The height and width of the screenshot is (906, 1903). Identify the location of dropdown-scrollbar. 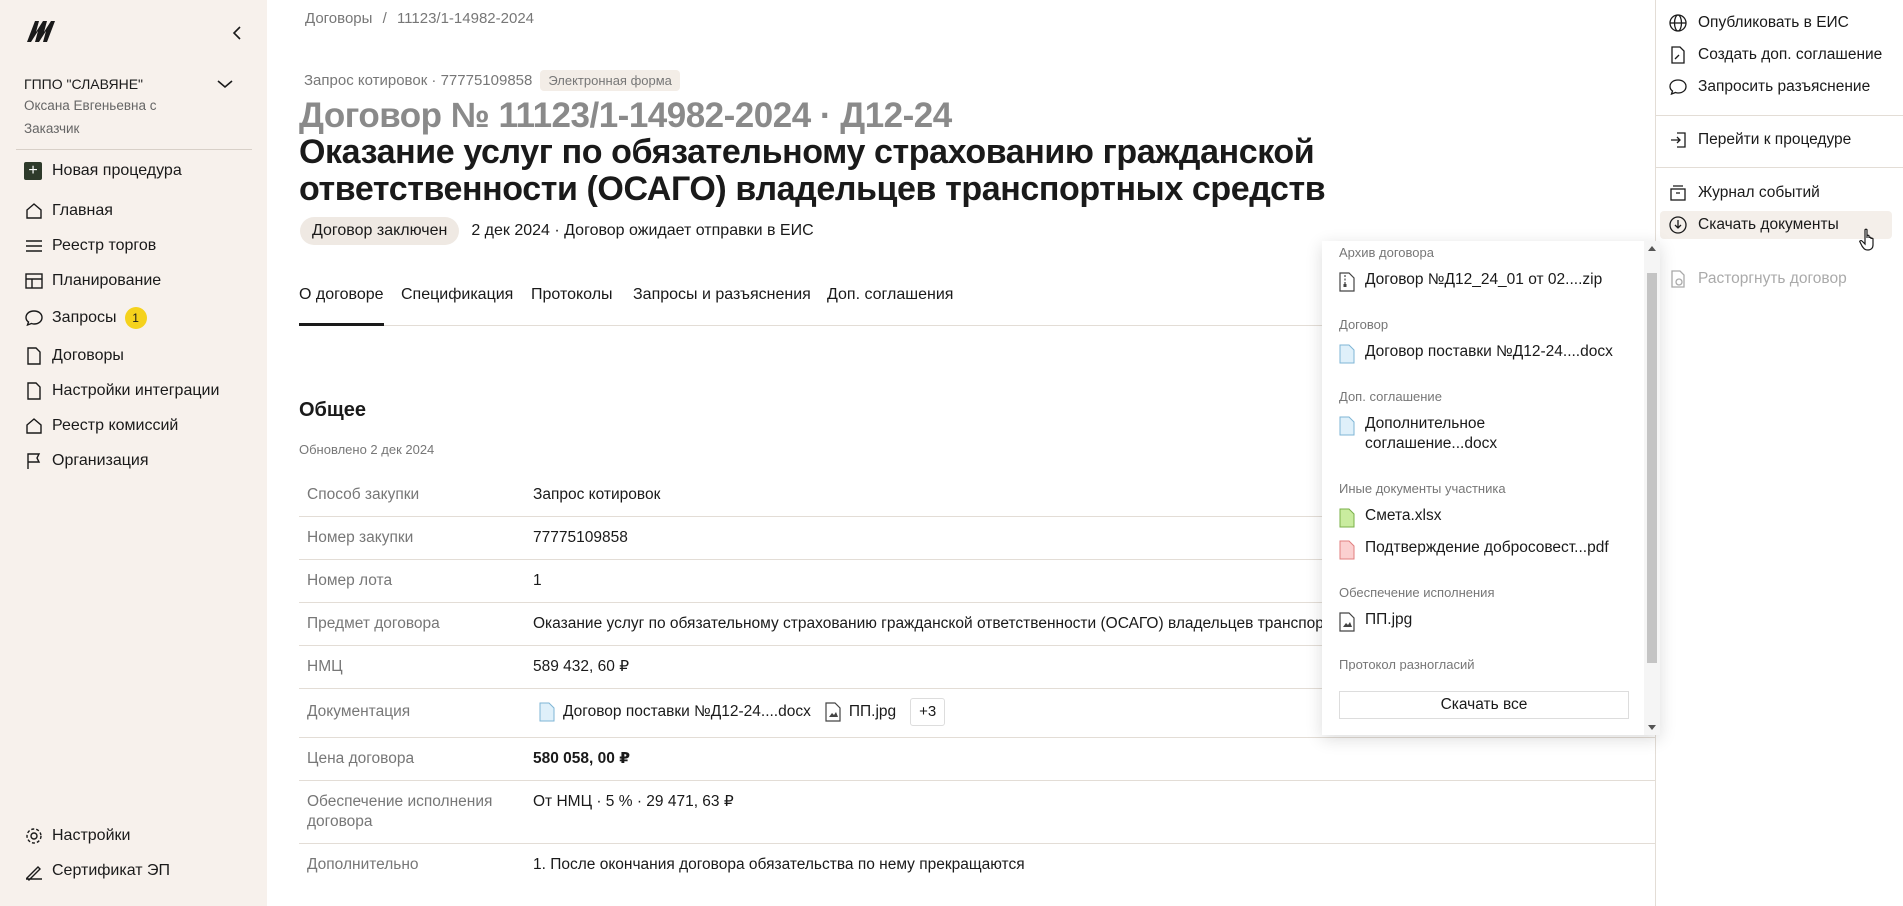
(1652, 488).